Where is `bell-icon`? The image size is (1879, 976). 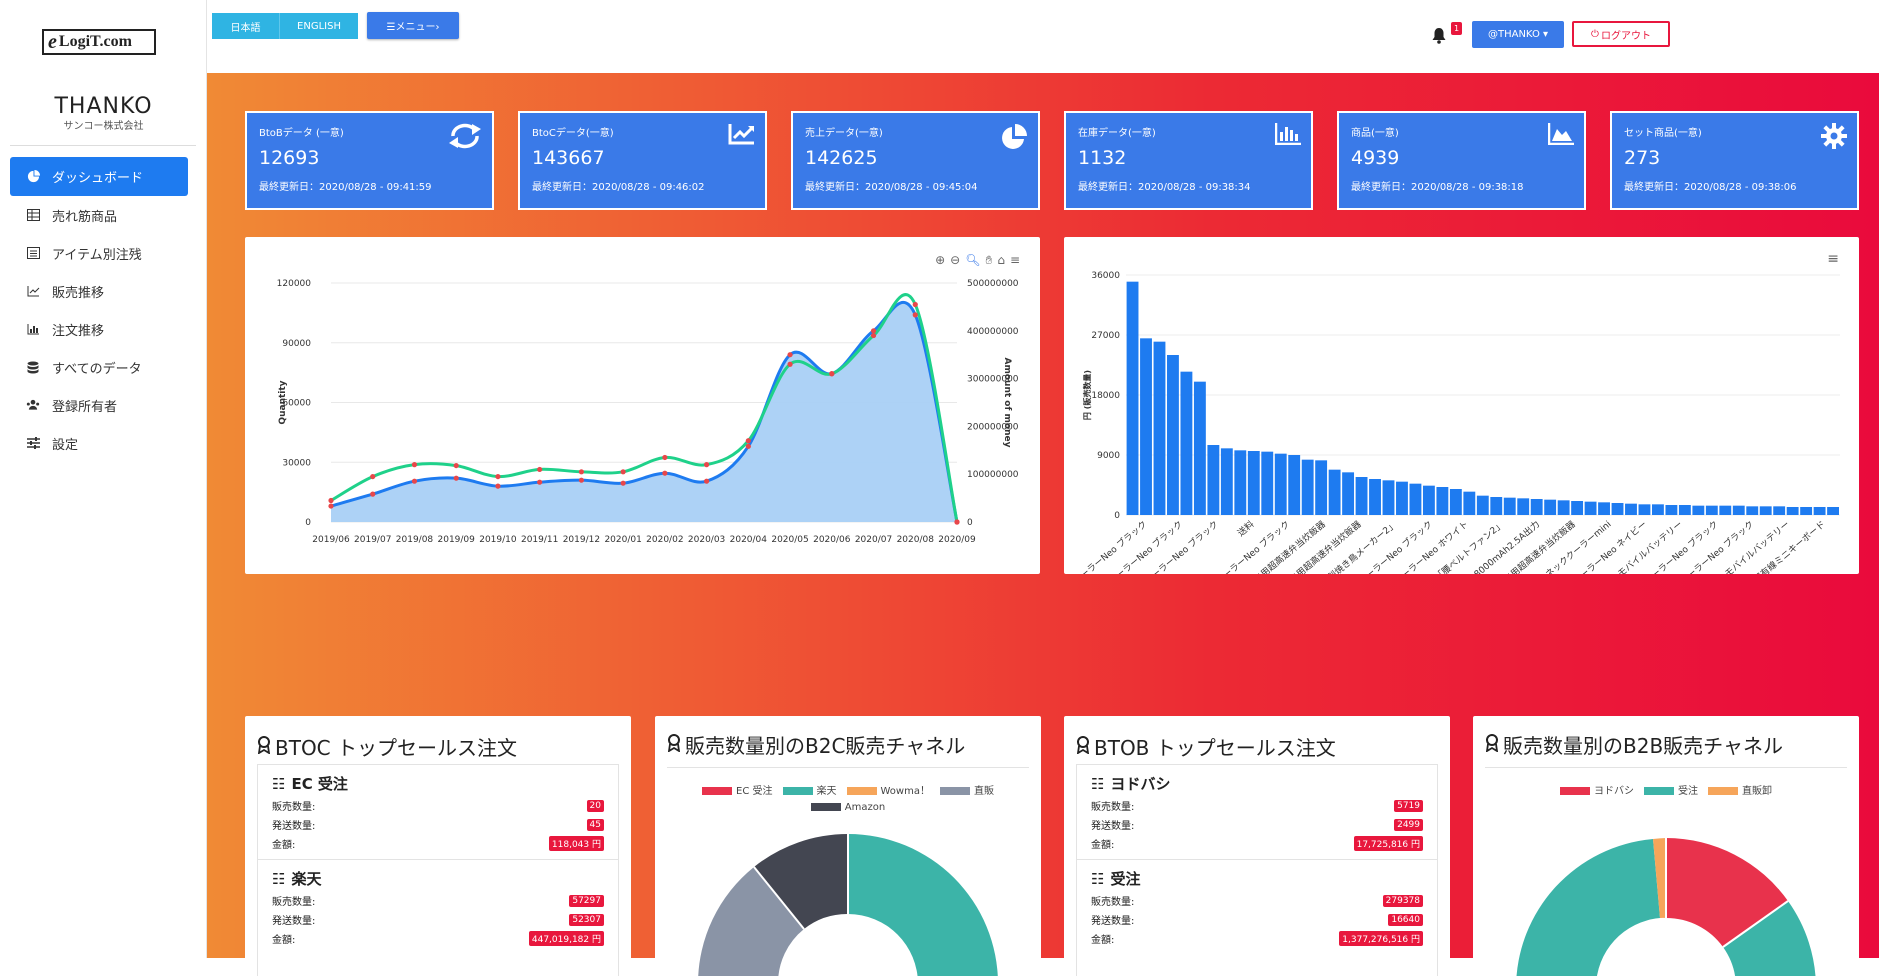
bell-icon is located at coordinates (1439, 37).